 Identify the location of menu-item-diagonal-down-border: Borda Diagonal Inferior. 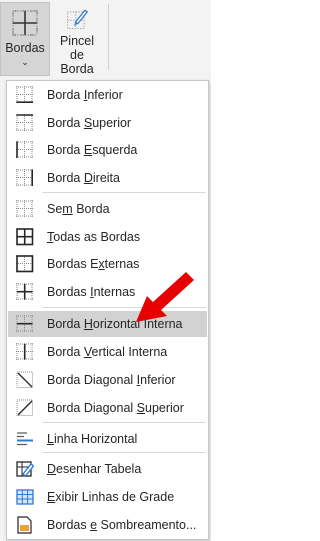
(107, 380).